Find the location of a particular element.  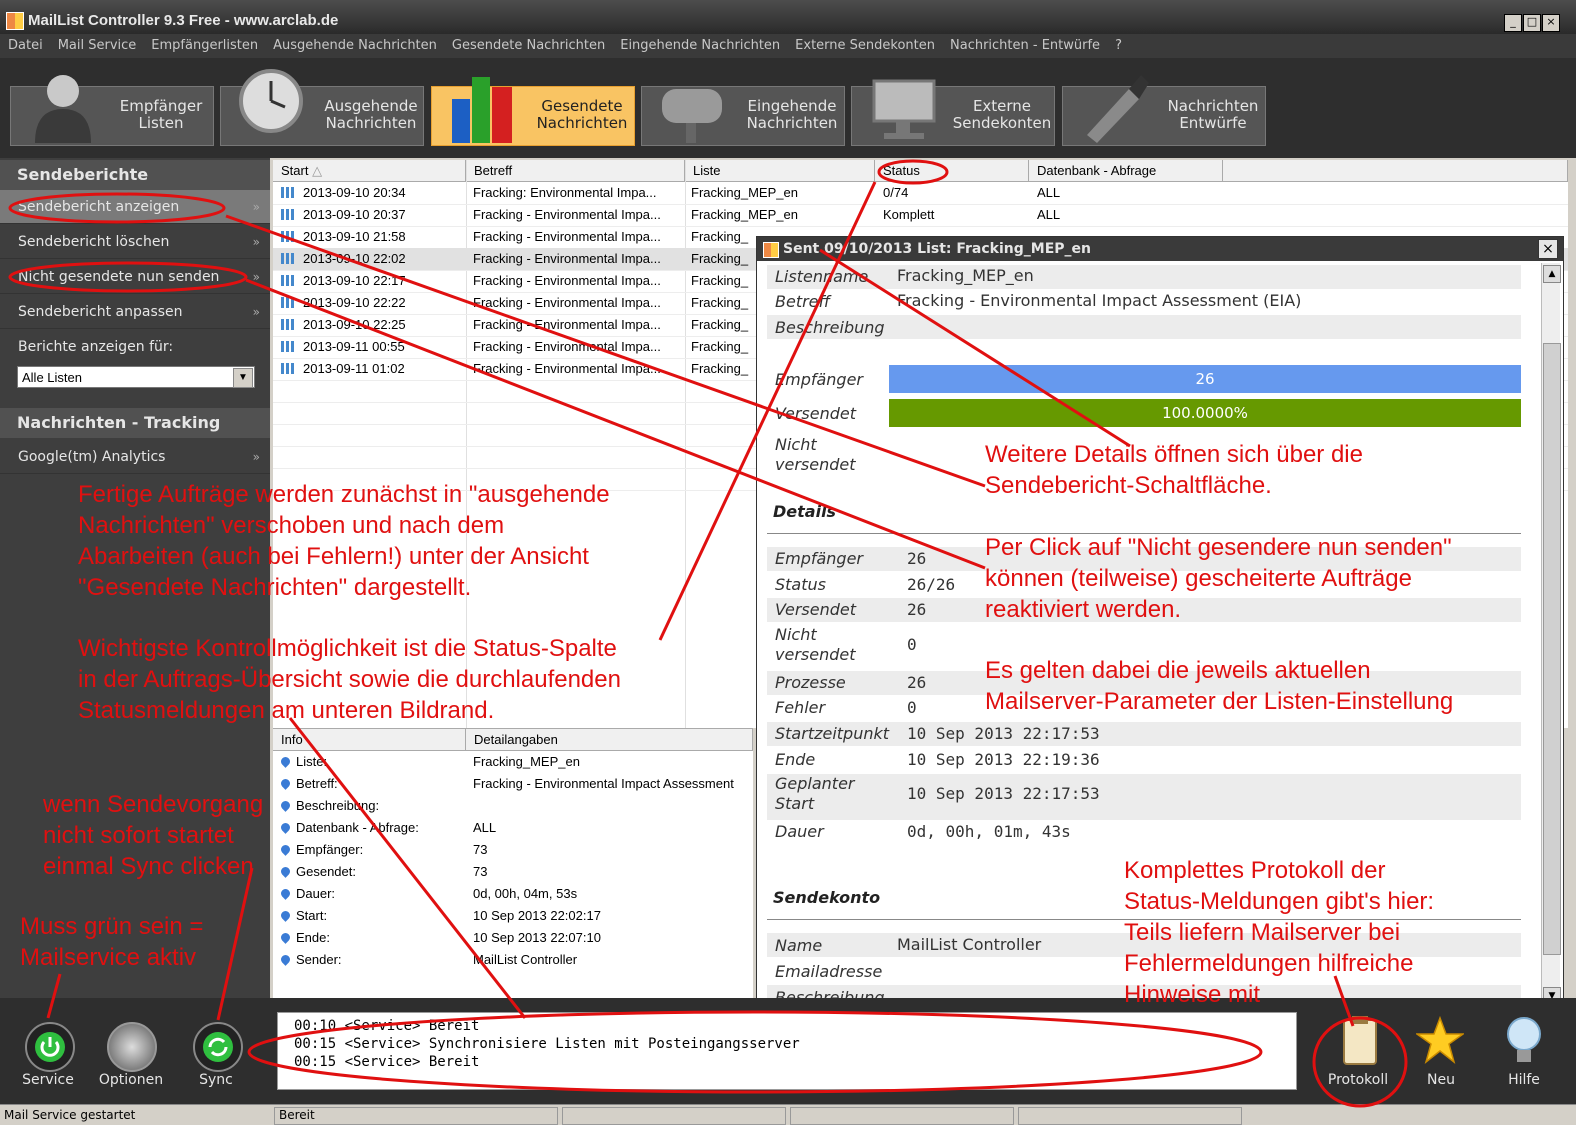

details-row: Datenbank - Abfrage: ALL is located at coordinates (513, 828).